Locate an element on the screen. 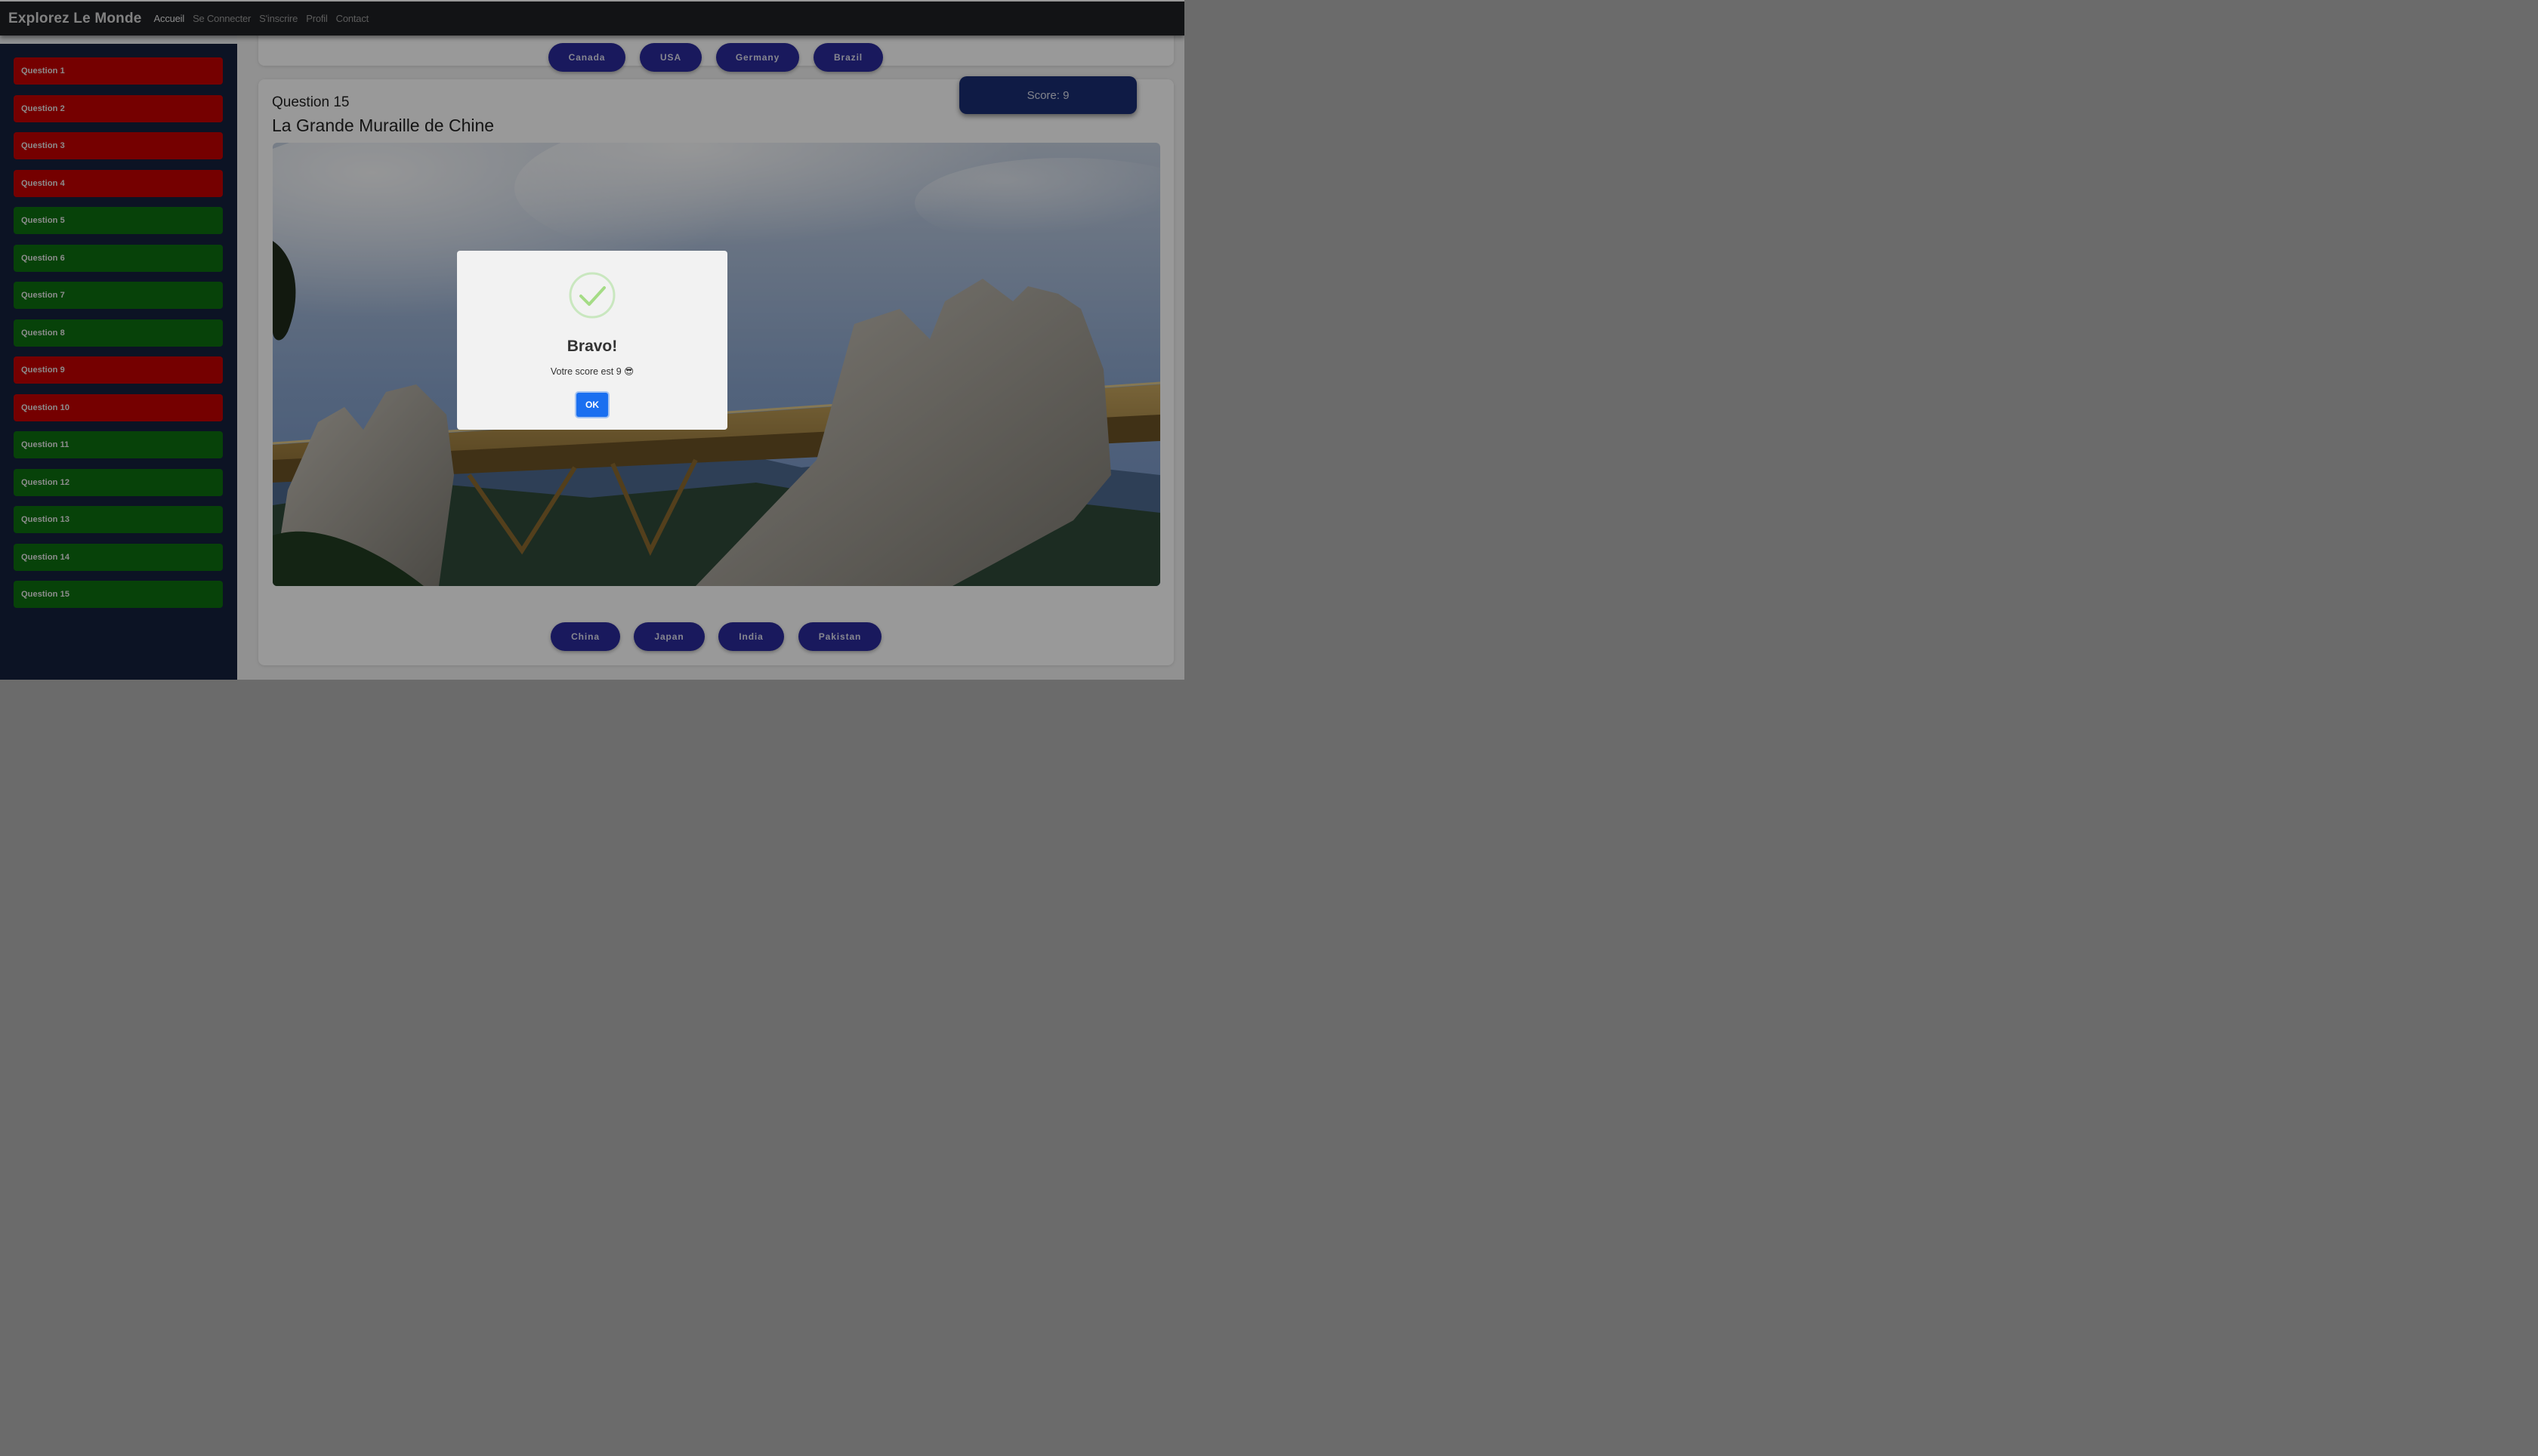 The width and height of the screenshot is (2538, 1456). dialog-message: Votre score est 9 😎 is located at coordinates (592, 371).